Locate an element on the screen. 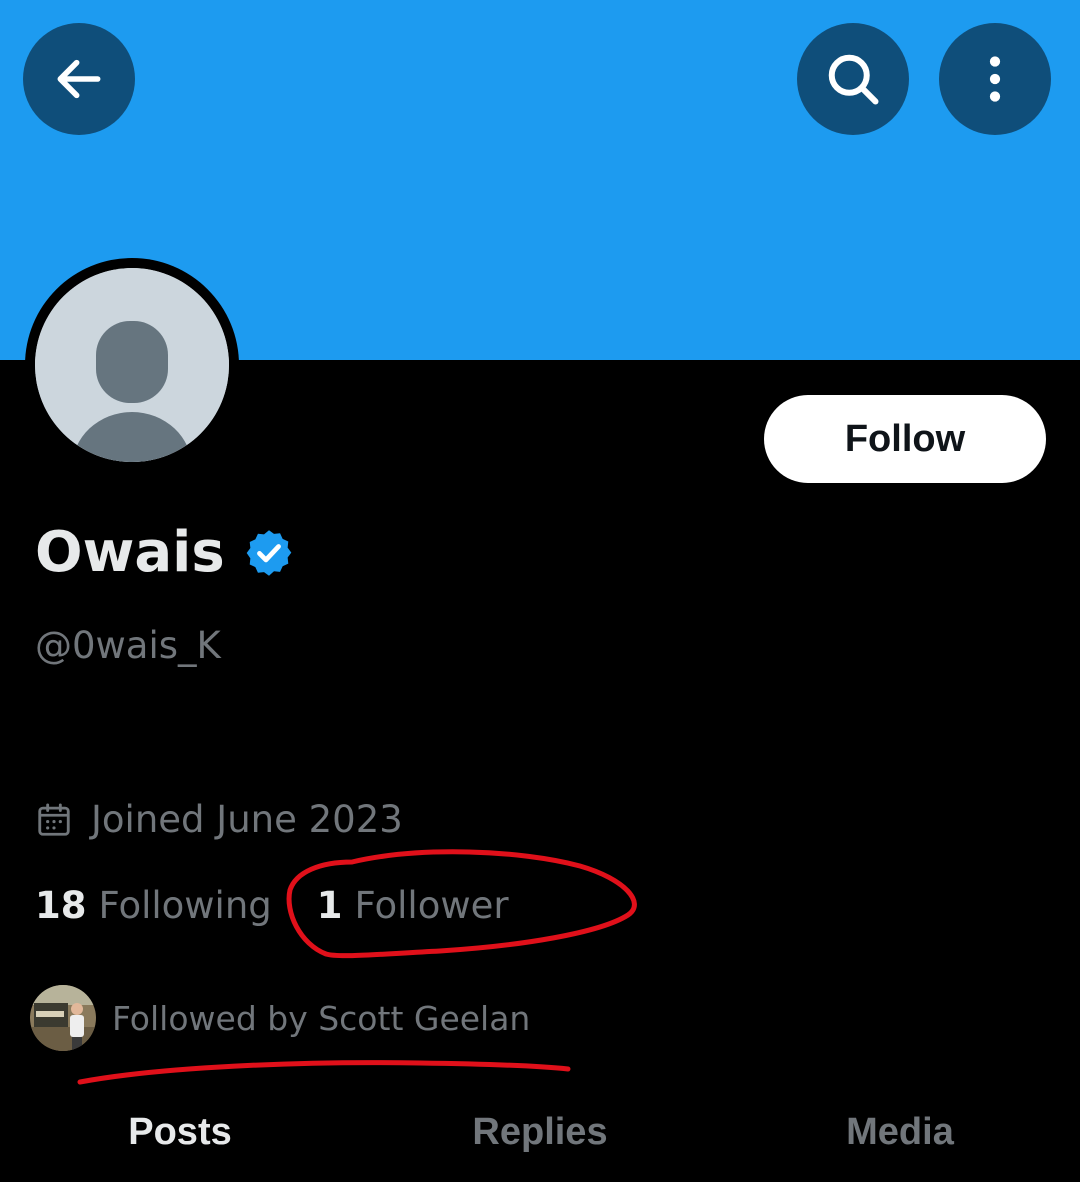 This screenshot has width=1080, height=1182. back-button is located at coordinates (79, 79).